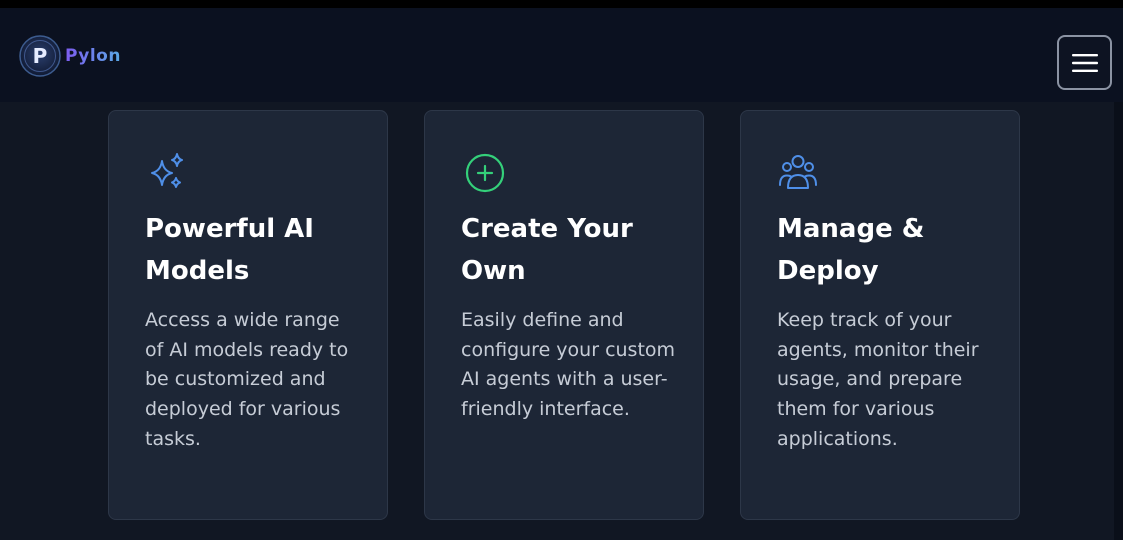 This screenshot has height=540, width=1123. Describe the element at coordinates (798, 172) in the screenshot. I see `users-group-icon` at that location.